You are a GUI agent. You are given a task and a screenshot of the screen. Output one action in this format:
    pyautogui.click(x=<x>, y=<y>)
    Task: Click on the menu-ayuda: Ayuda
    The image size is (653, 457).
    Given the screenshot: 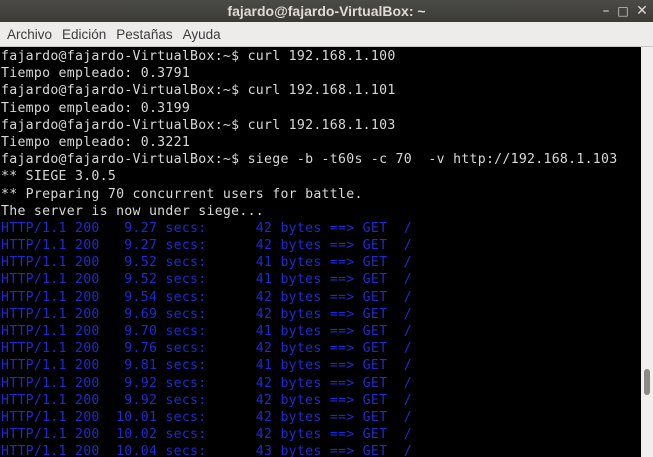 What is the action you would take?
    pyautogui.click(x=202, y=34)
    